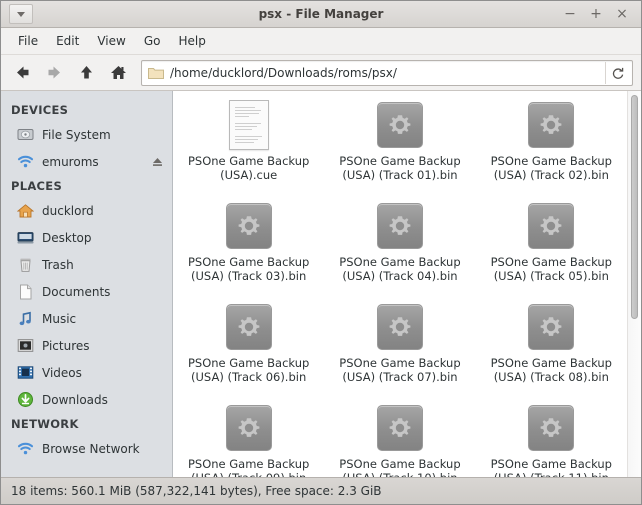  What do you see at coordinates (399, 351) in the screenshot?
I see `file-item: PSOne Game Backup (USA) (Track 07).bin` at bounding box center [399, 351].